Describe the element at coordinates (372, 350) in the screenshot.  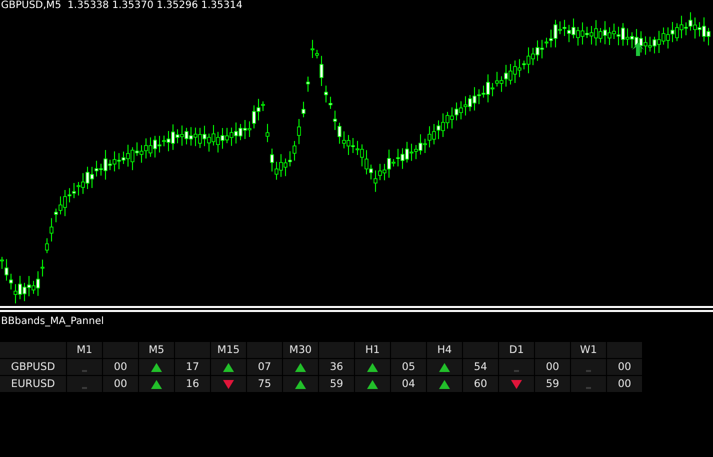
I see `column-header: H1` at that location.